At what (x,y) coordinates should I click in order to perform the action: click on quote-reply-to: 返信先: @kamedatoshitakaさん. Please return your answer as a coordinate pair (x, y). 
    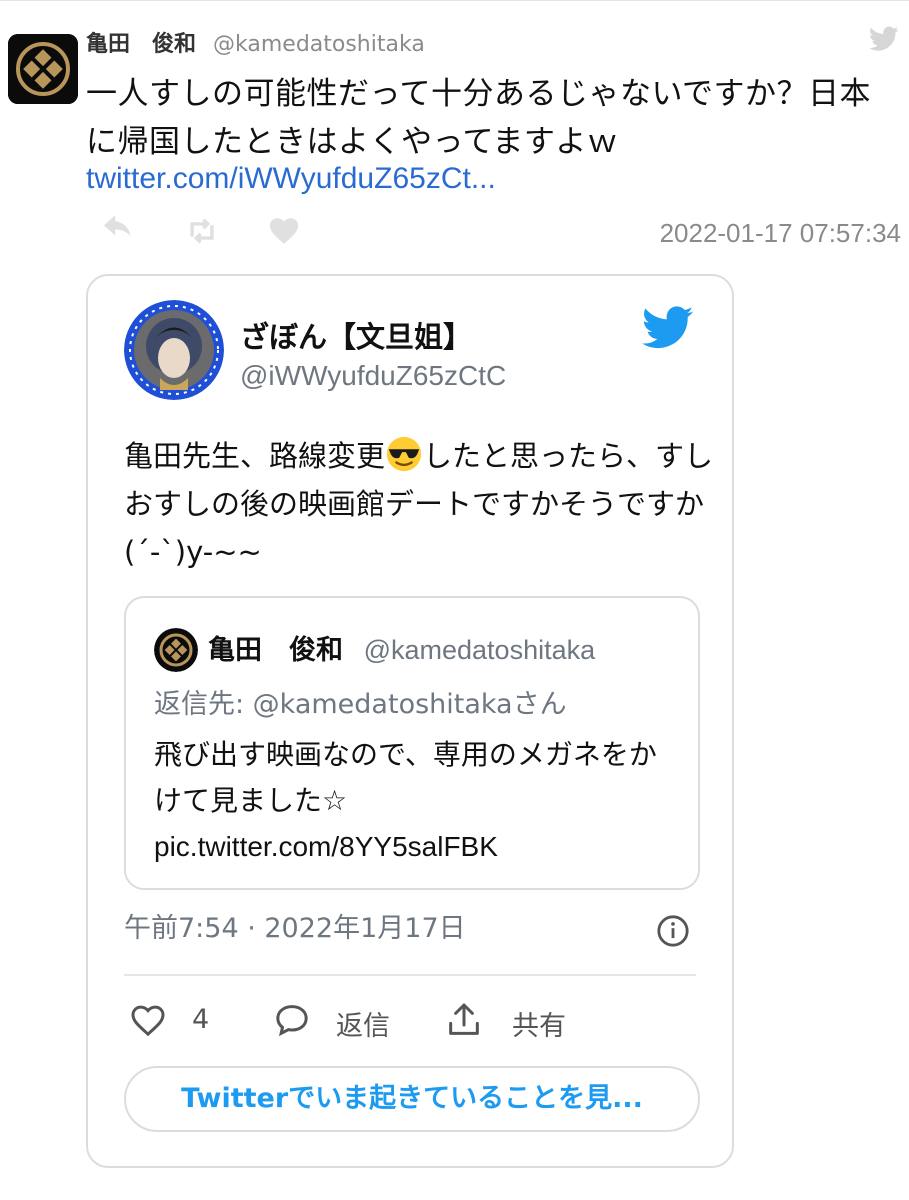
    Looking at the image, I should click on (360, 704).